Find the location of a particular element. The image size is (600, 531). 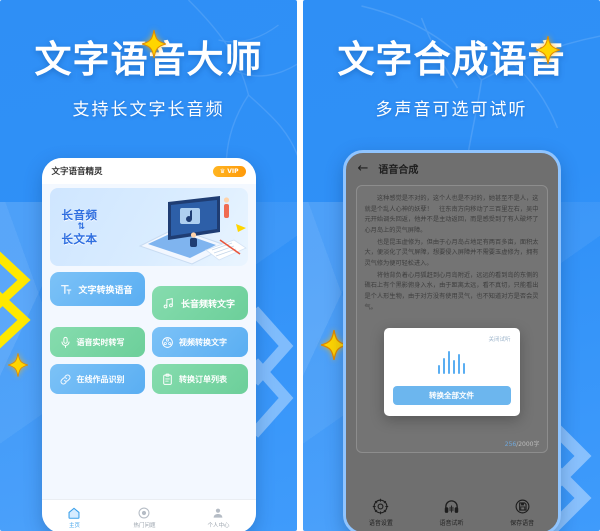

back-arrow-icon: ← is located at coordinates (363, 168).